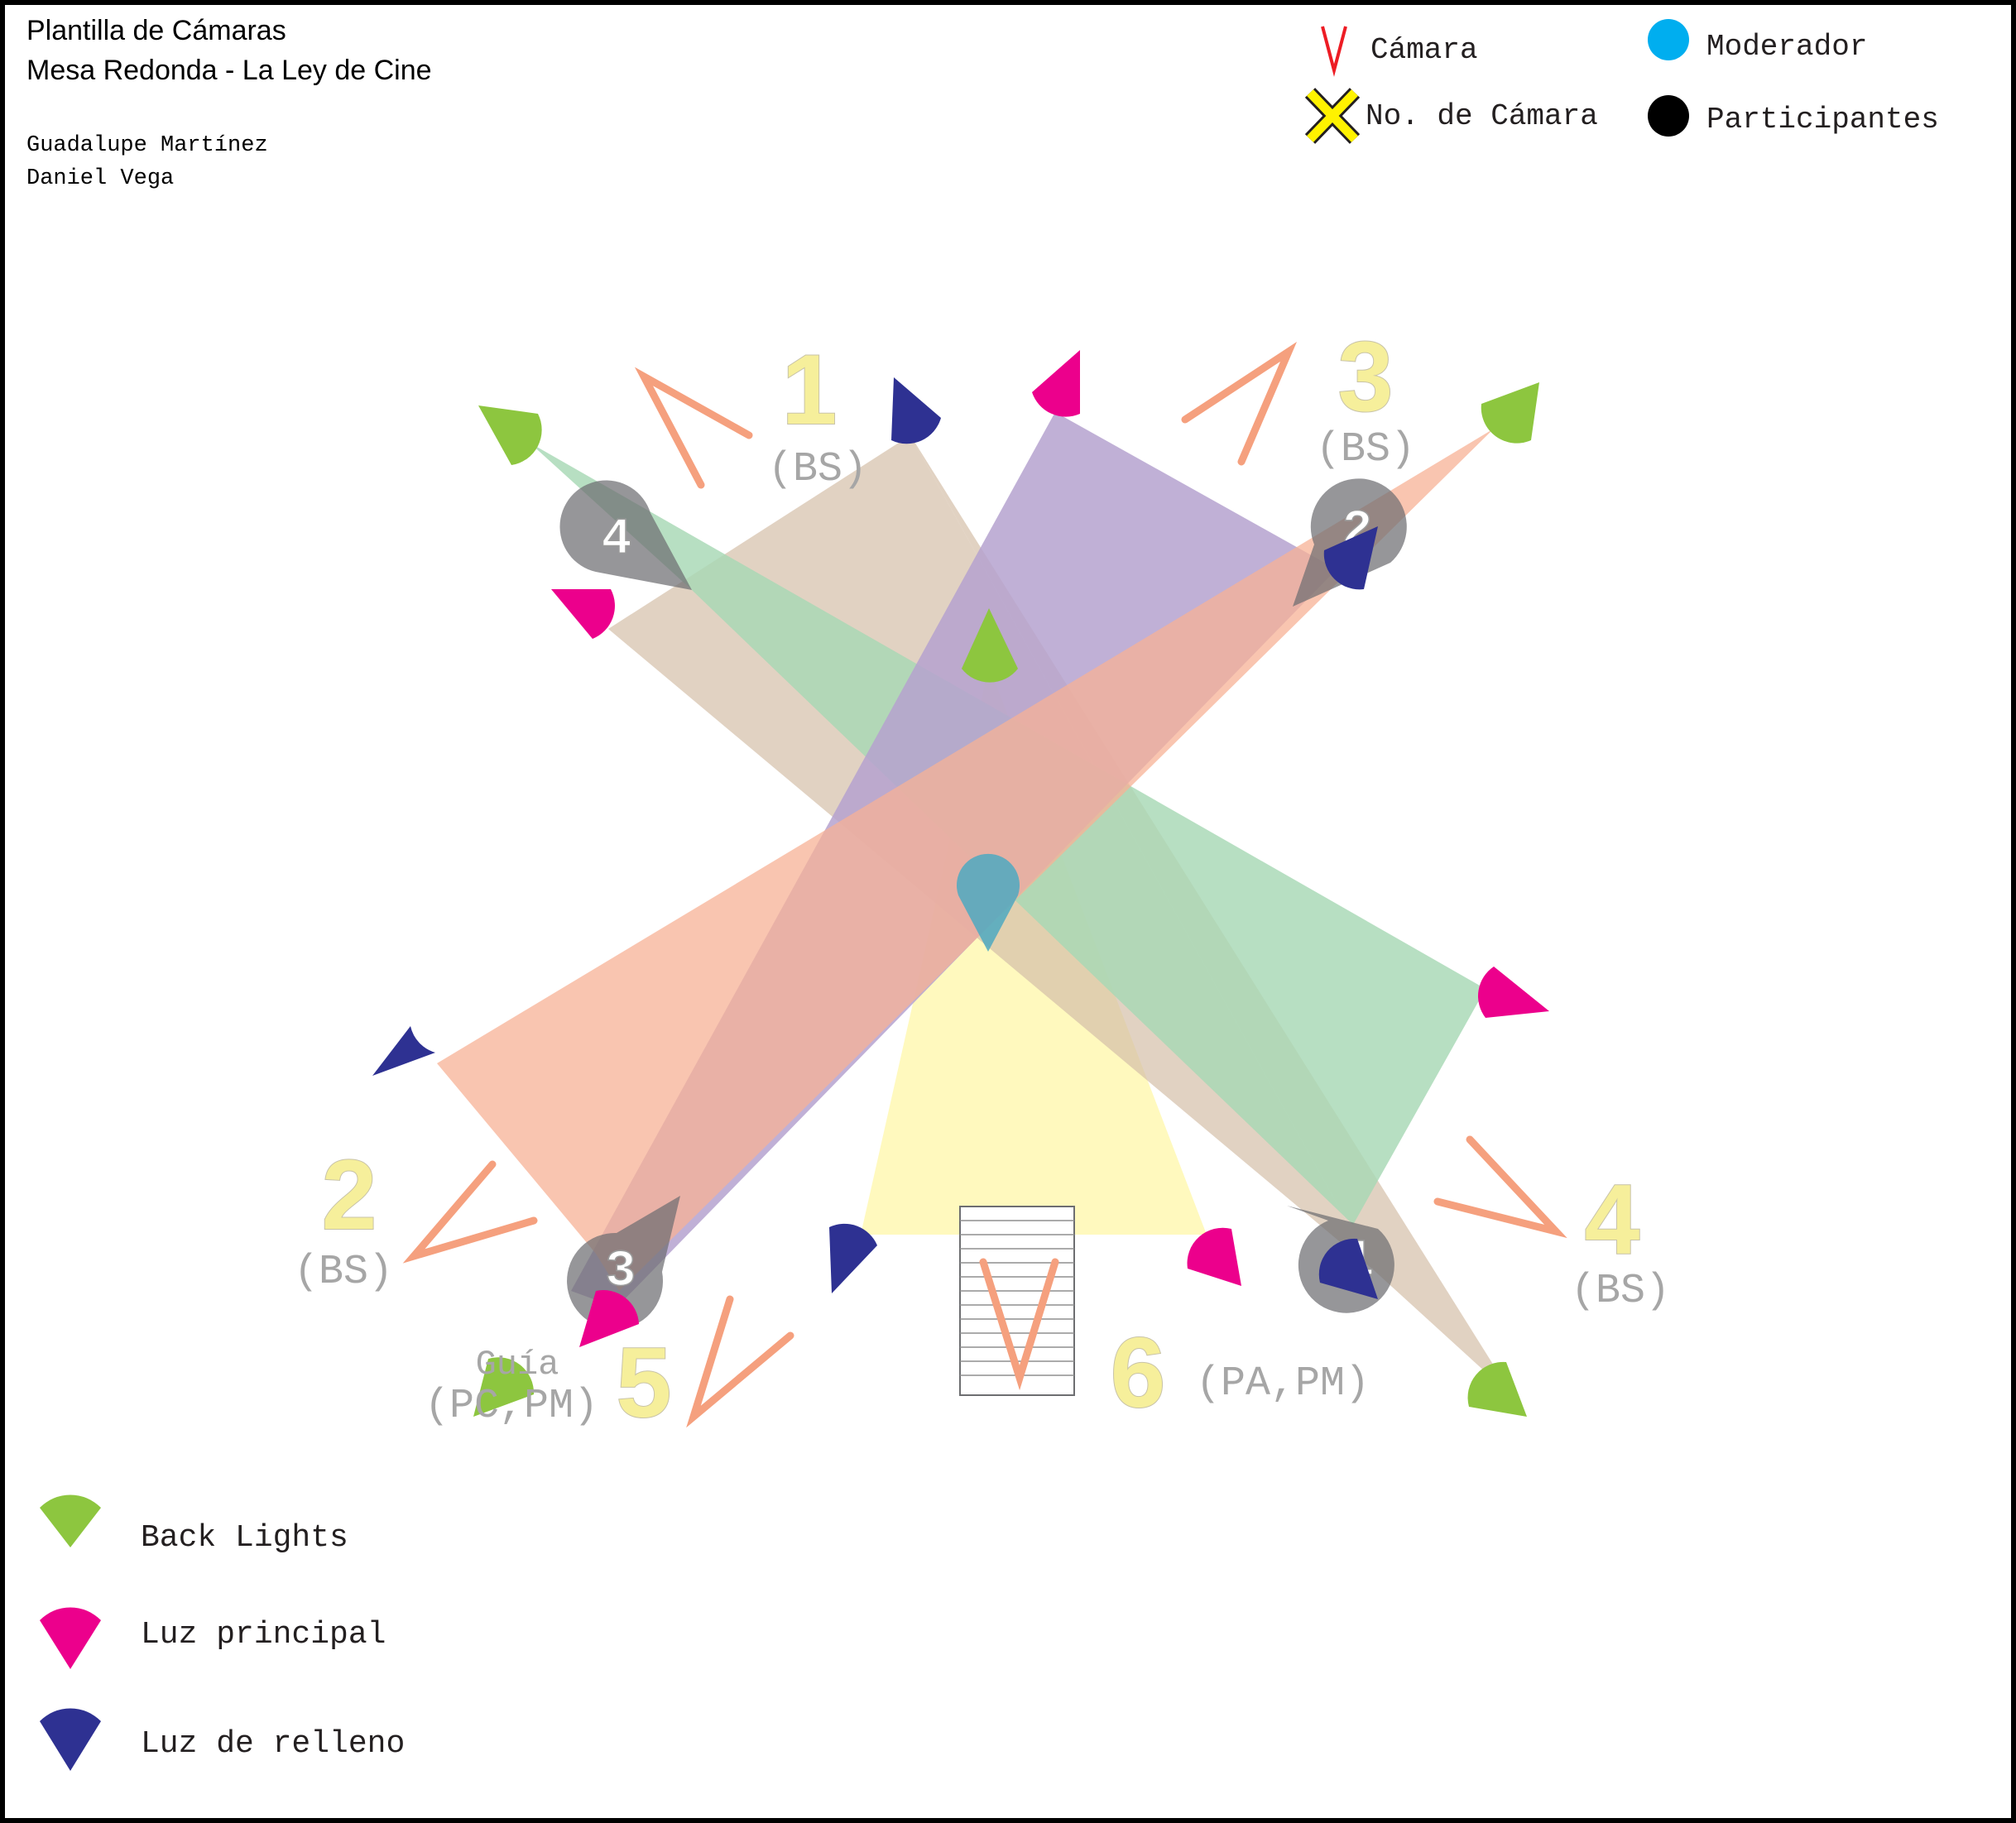 Image resolution: width=2016 pixels, height=1823 pixels. I want to click on title-line-2: Mesa Redonda - La Ley de Cine, so click(229, 70).